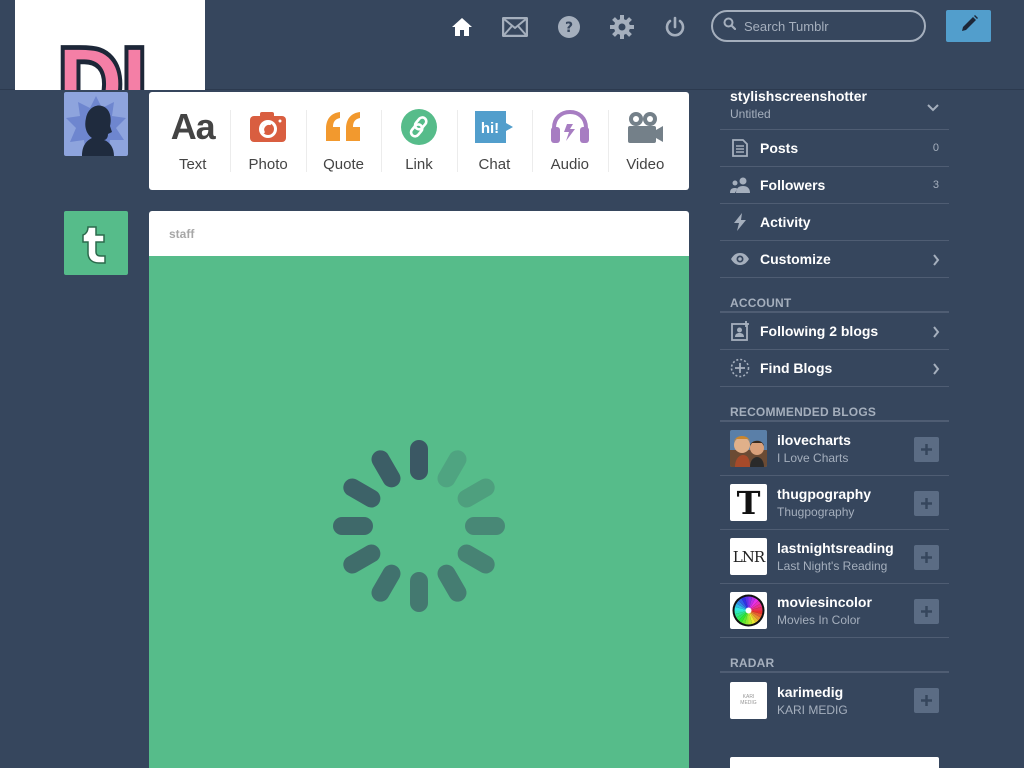  I want to click on post-photo-button: Photo, so click(267, 141).